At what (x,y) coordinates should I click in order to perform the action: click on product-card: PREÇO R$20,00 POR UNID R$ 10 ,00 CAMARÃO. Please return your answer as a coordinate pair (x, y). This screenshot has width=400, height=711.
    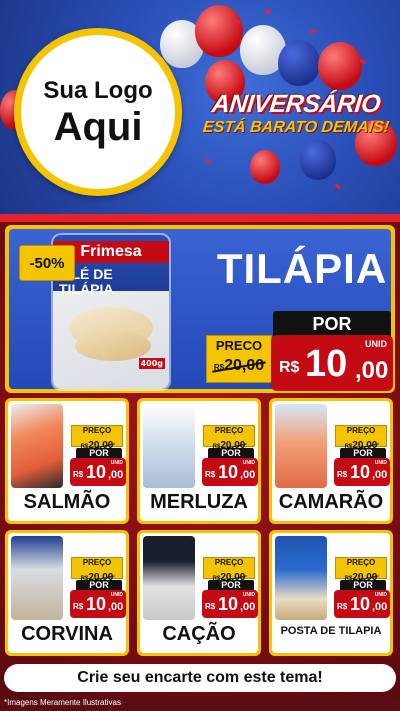
    Looking at the image, I should click on (331, 461).